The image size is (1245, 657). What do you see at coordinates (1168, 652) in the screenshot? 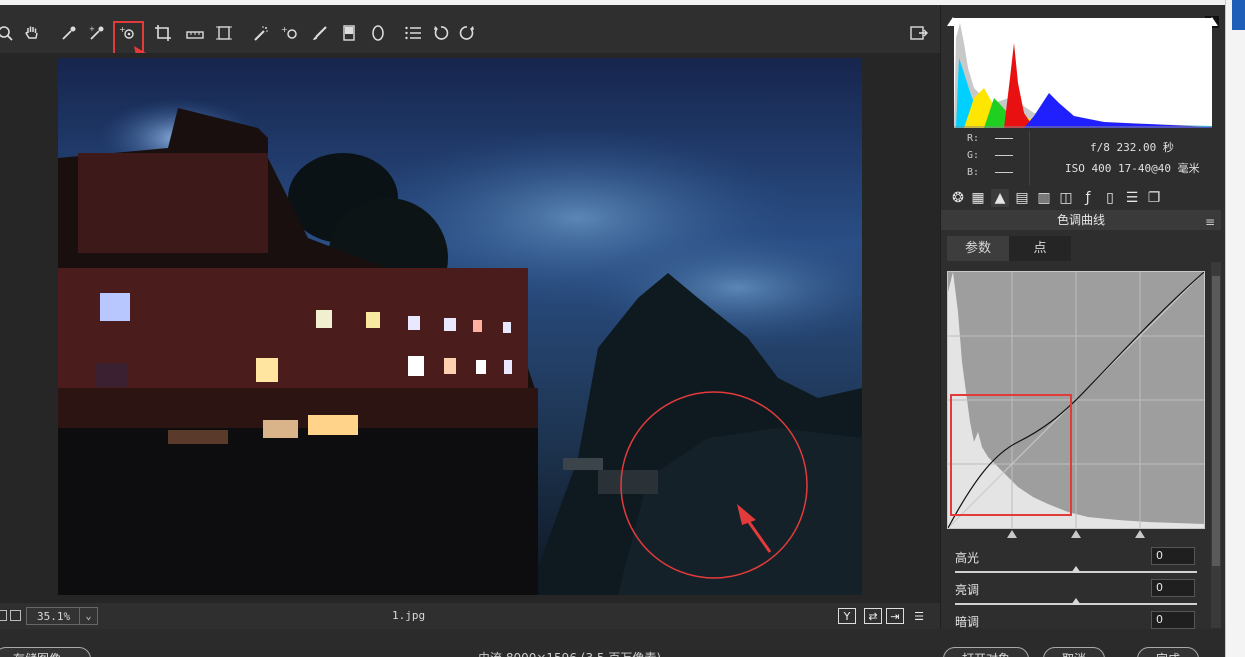
I see `done-button: 完成` at bounding box center [1168, 652].